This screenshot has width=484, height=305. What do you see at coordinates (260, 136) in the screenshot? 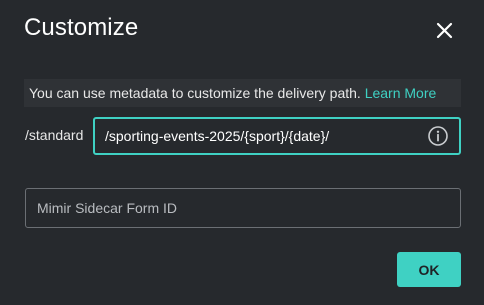
I see `delivery-path-input` at bounding box center [260, 136].